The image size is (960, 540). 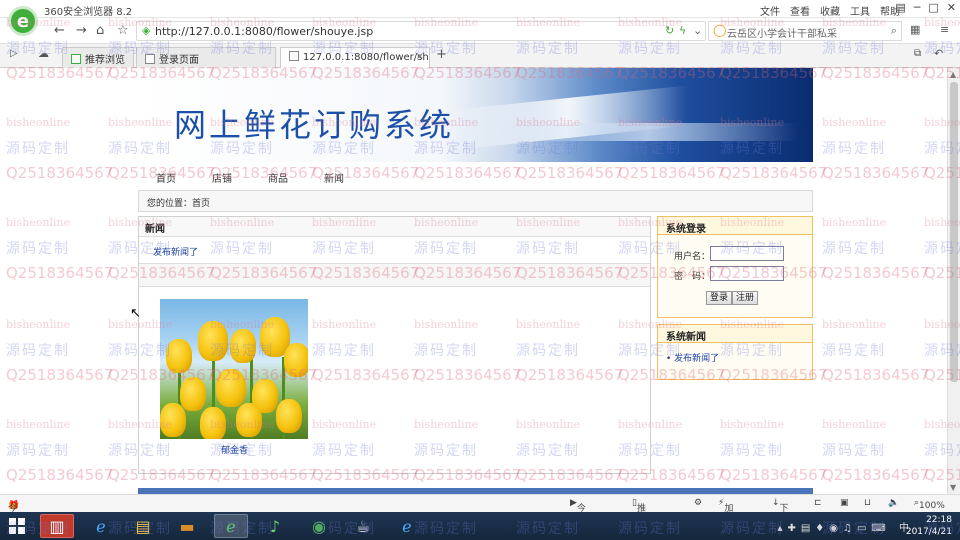 I want to click on zoom-value: 100%, so click(x=932, y=506).